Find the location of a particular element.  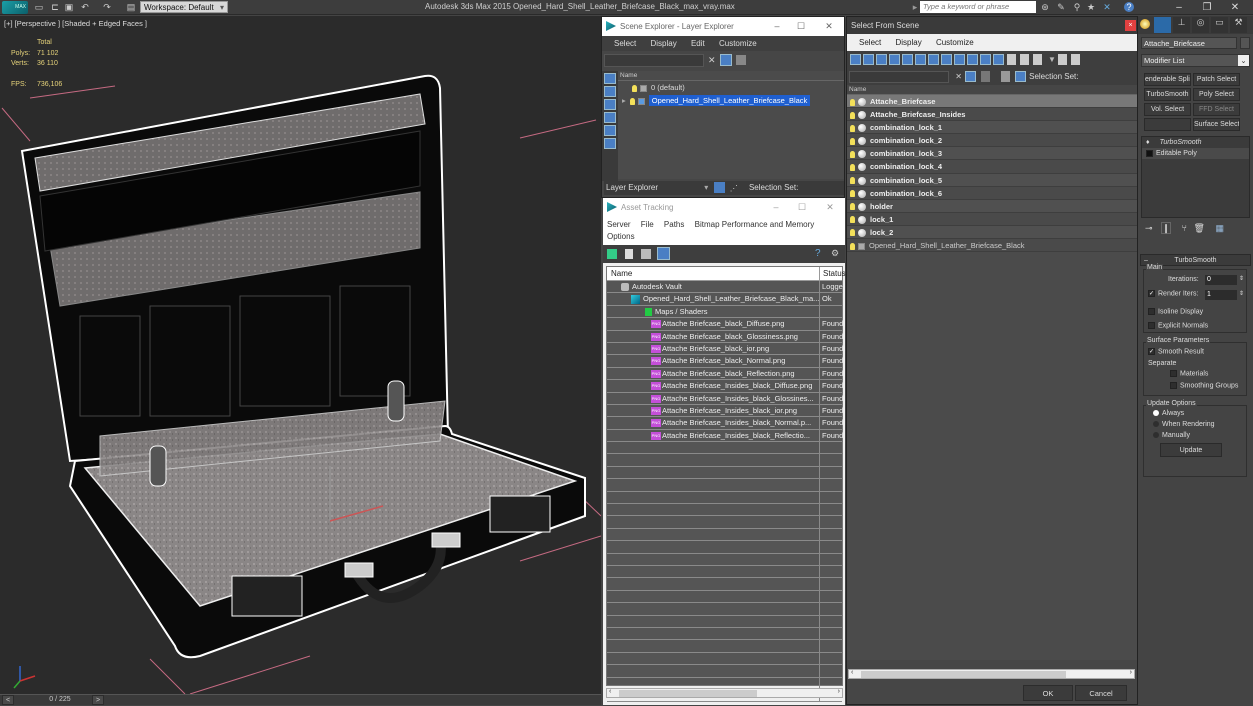

frozen-filter-icon is located at coordinates (998, 59).